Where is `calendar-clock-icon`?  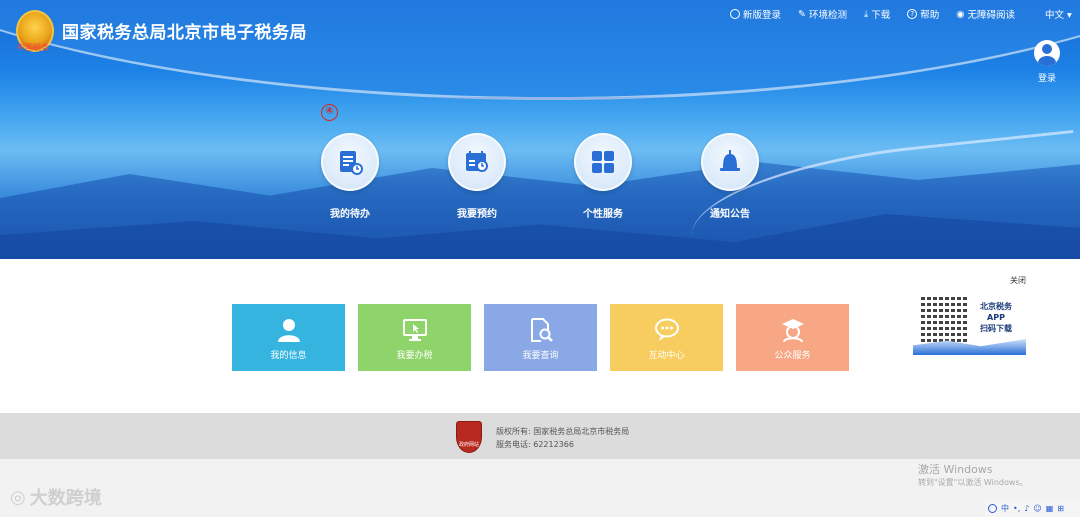
calendar-clock-icon is located at coordinates (477, 162).